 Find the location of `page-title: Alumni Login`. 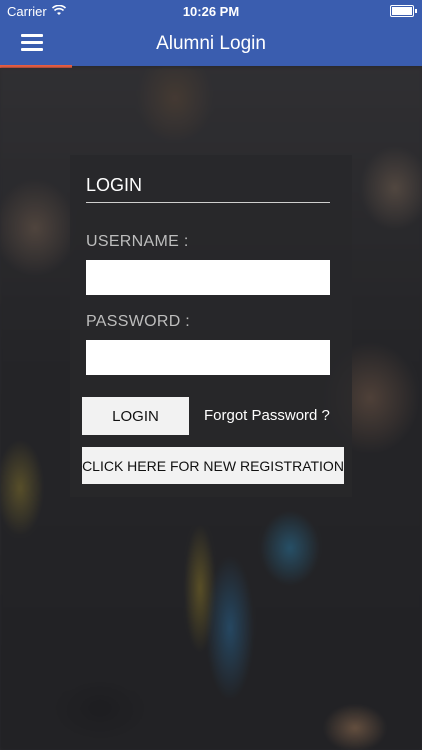

page-title: Alumni Login is located at coordinates (211, 43).